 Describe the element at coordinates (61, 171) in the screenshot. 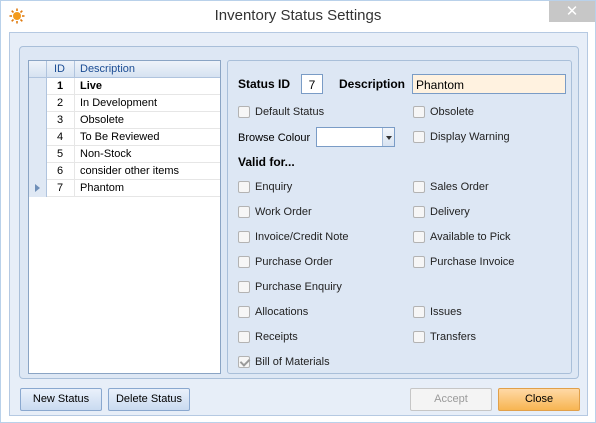

I see `row-id: 6` at that location.